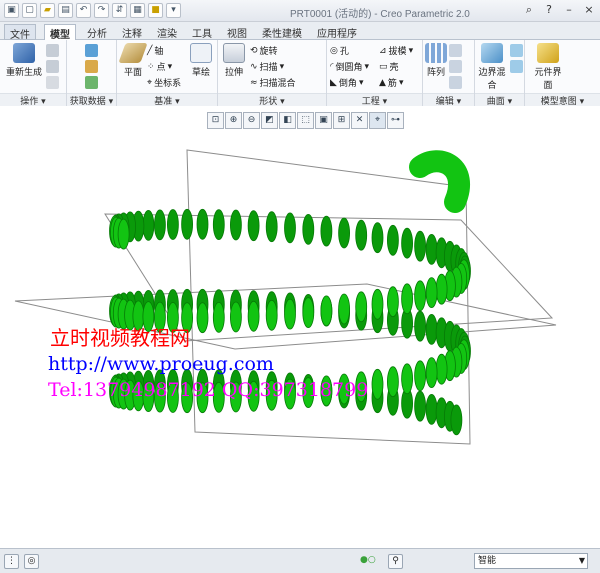 Image resolution: width=600 pixels, height=573 pixels. Describe the element at coordinates (101, 10) in the screenshot. I see `redo-icon: ↷` at that location.